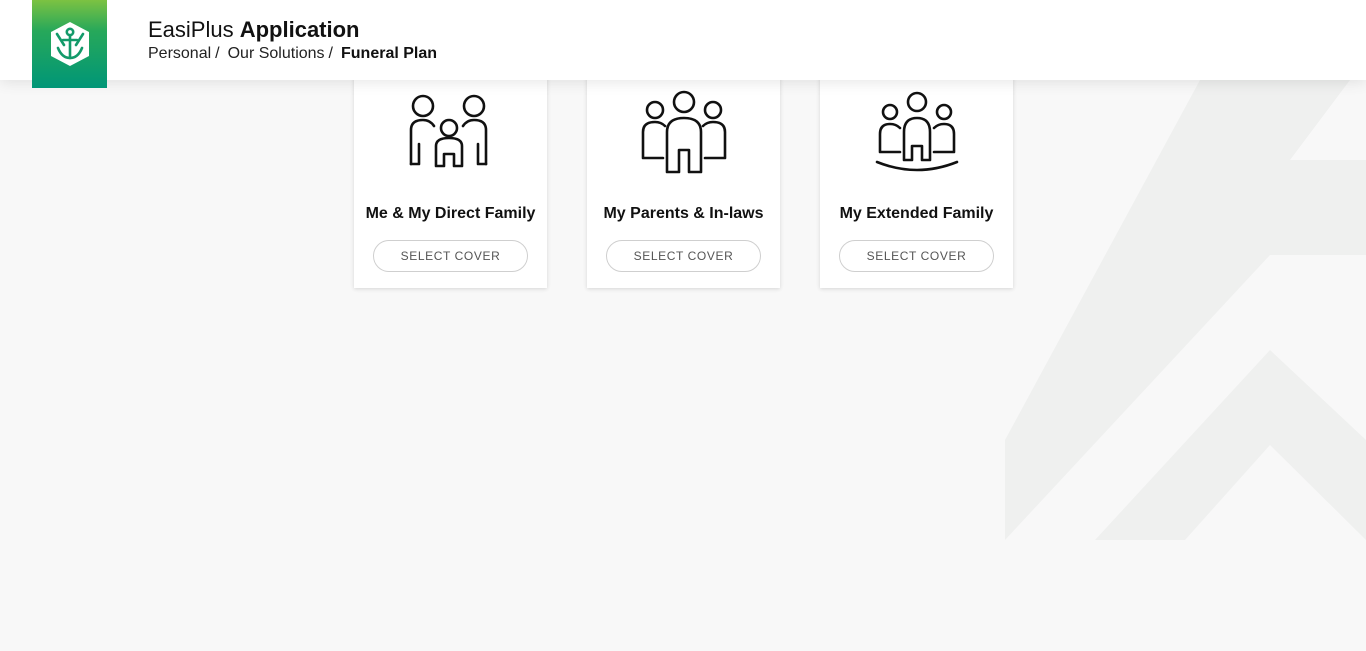  What do you see at coordinates (450, 256) in the screenshot?
I see `select-cover-button-direct-family: SELECT COVER` at bounding box center [450, 256].